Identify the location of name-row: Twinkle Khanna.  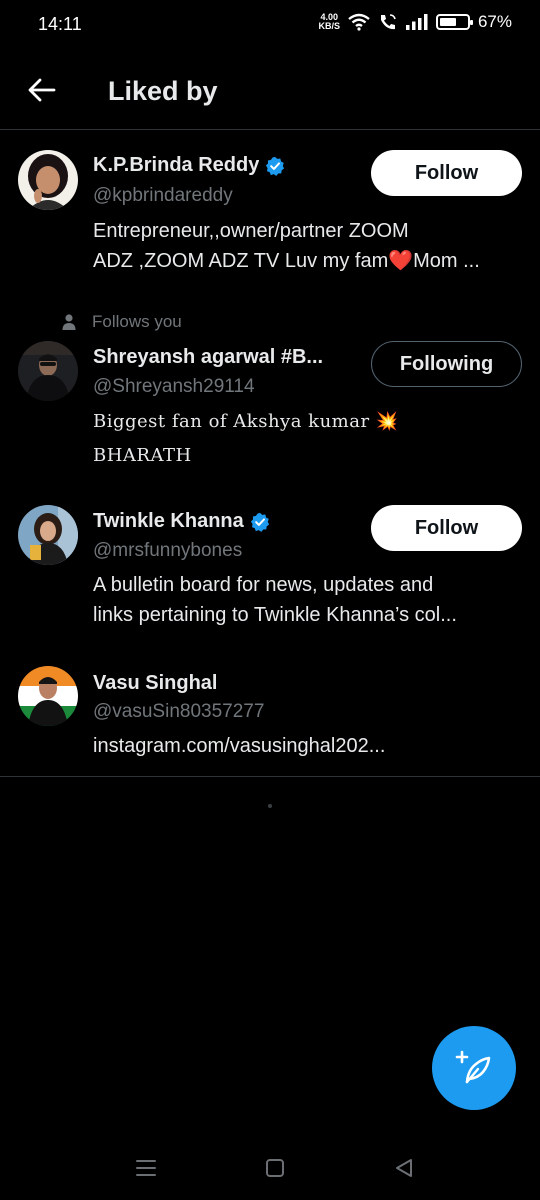
(181, 521).